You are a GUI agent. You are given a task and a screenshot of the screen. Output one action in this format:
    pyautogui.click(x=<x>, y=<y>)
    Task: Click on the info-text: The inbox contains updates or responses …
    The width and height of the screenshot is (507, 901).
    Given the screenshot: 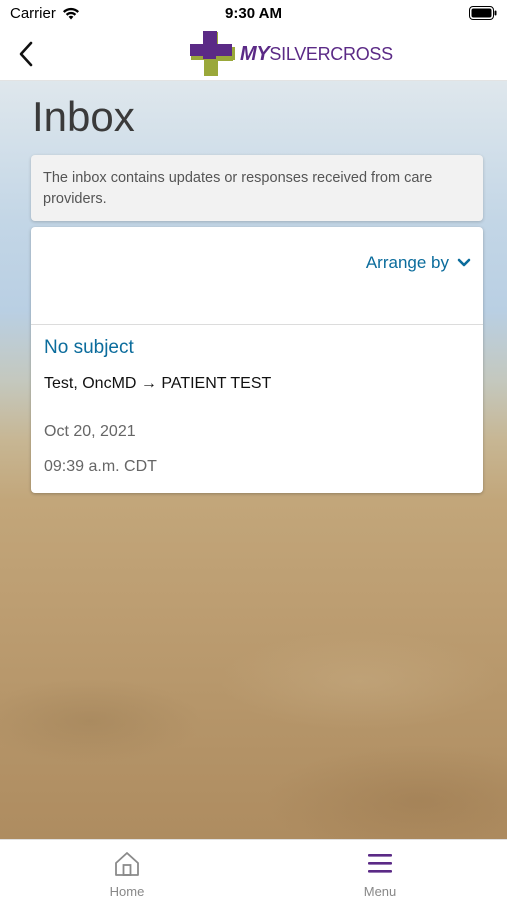 What is the action you would take?
    pyautogui.click(x=238, y=188)
    